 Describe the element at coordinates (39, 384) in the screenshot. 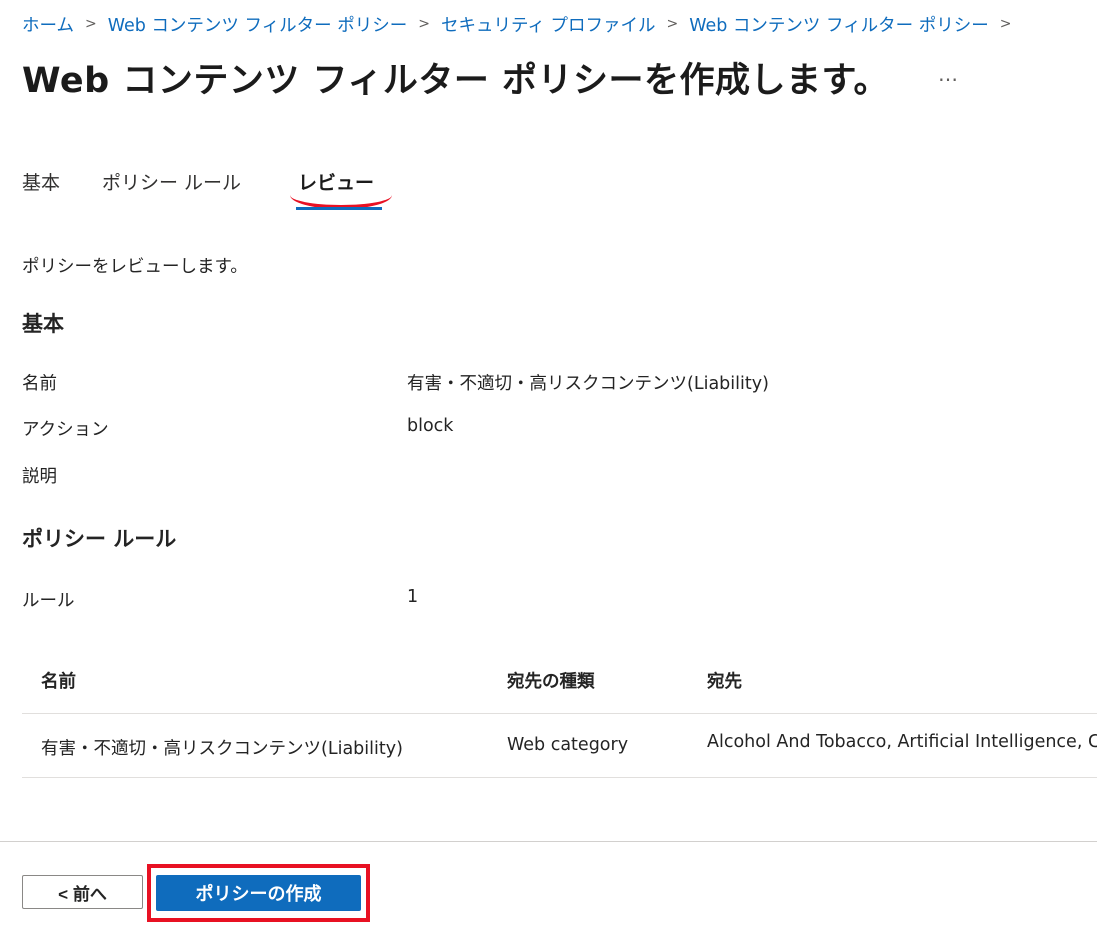

I see `field-label-name: 名前` at that location.